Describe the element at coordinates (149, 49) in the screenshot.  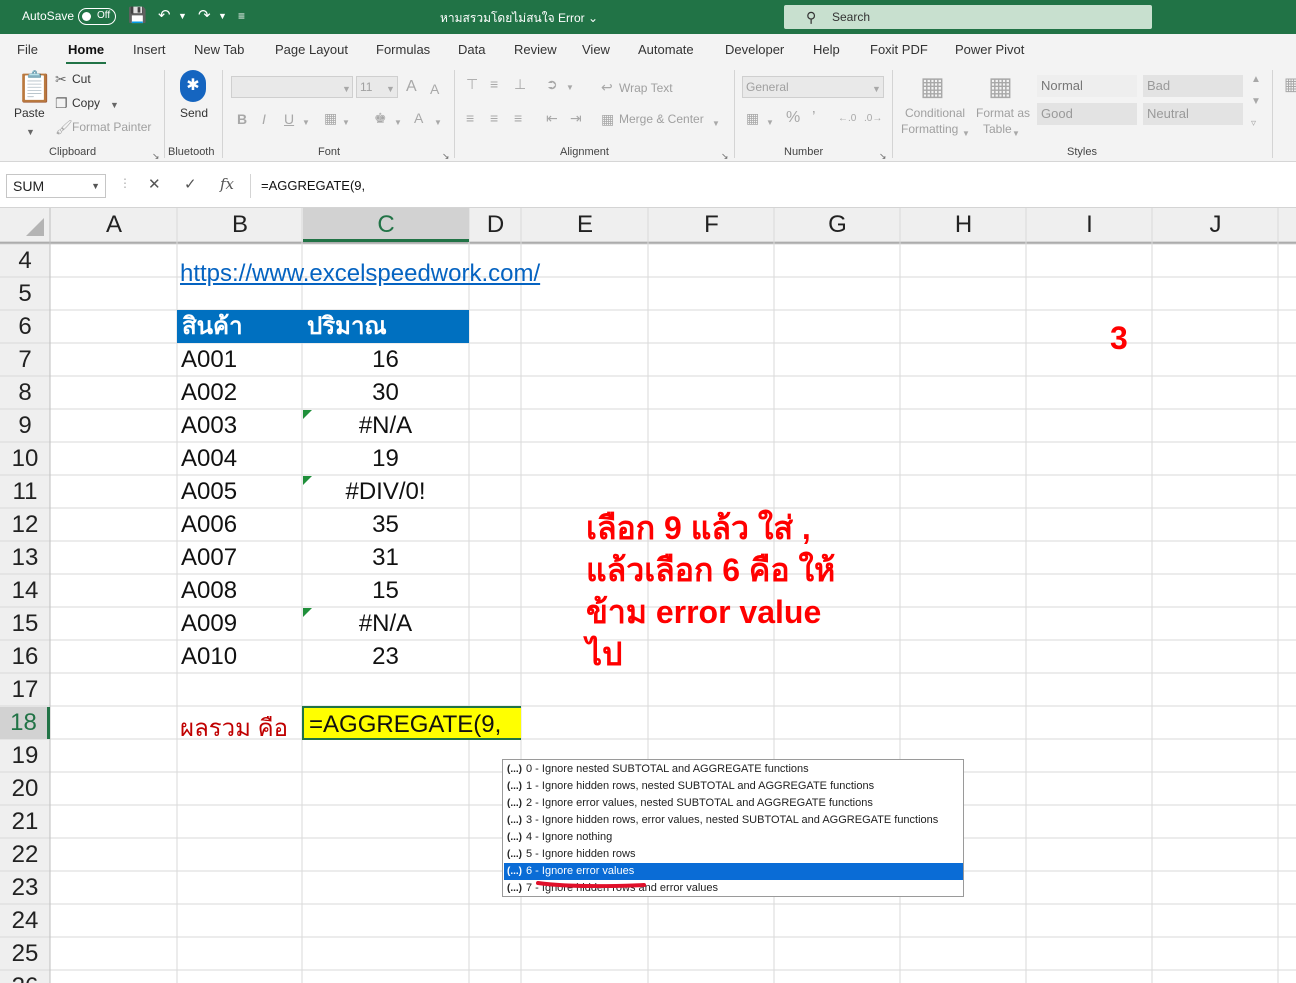
I see `tab-insert: Insert` at that location.